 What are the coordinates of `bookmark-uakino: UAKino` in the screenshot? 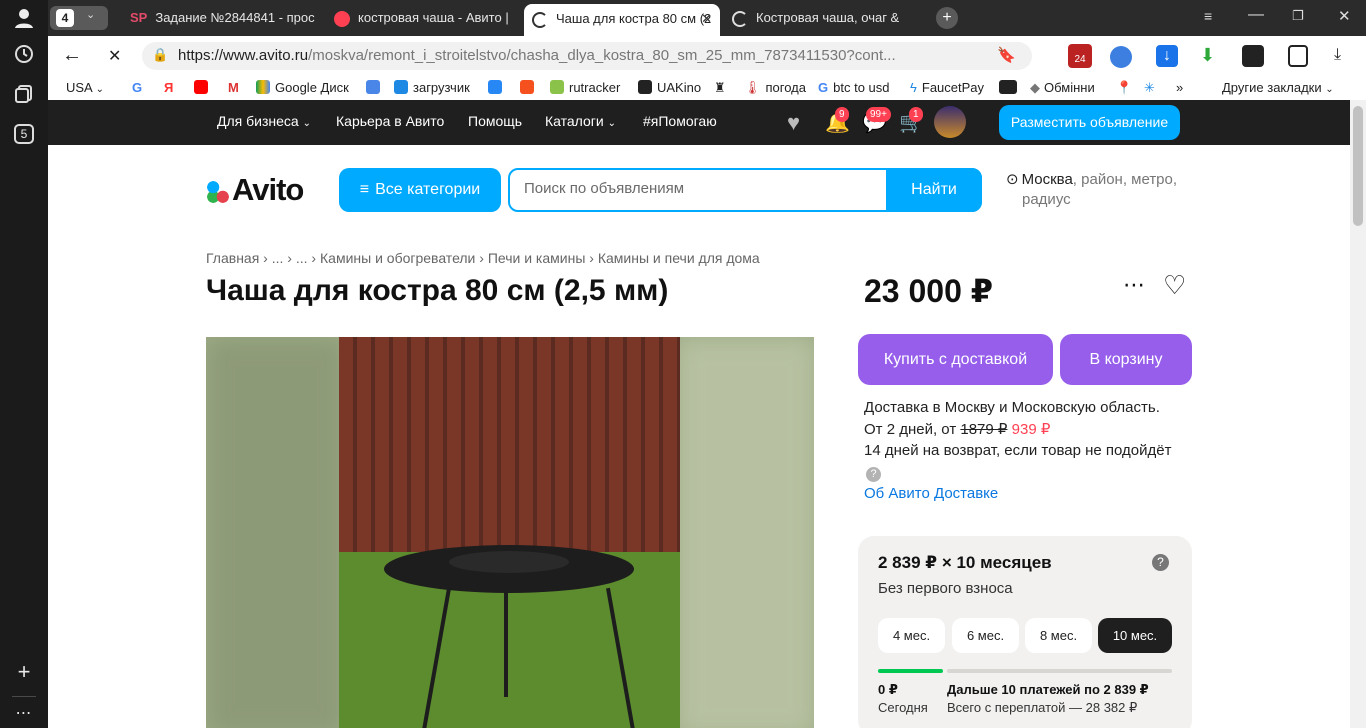 It's located at (669, 88).